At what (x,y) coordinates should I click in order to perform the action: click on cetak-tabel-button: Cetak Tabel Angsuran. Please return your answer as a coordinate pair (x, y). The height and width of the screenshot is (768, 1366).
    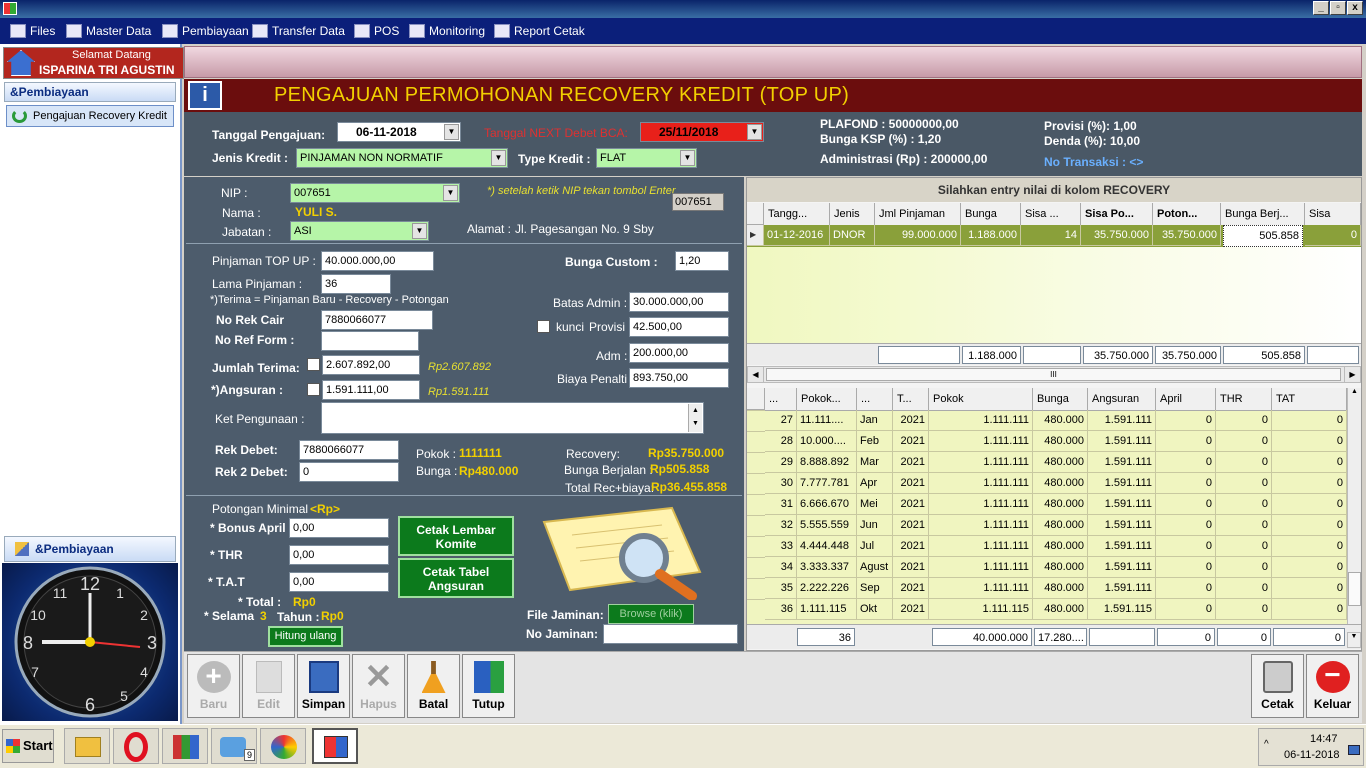
    Looking at the image, I should click on (456, 578).